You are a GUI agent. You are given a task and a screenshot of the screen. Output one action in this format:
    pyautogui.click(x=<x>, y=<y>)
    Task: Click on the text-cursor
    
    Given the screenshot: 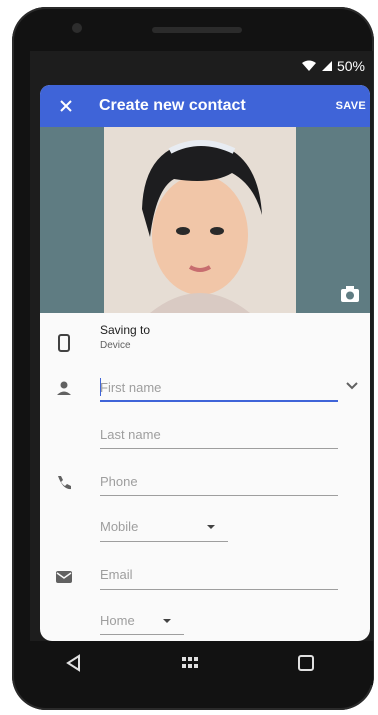 What is the action you would take?
    pyautogui.click(x=100, y=387)
    